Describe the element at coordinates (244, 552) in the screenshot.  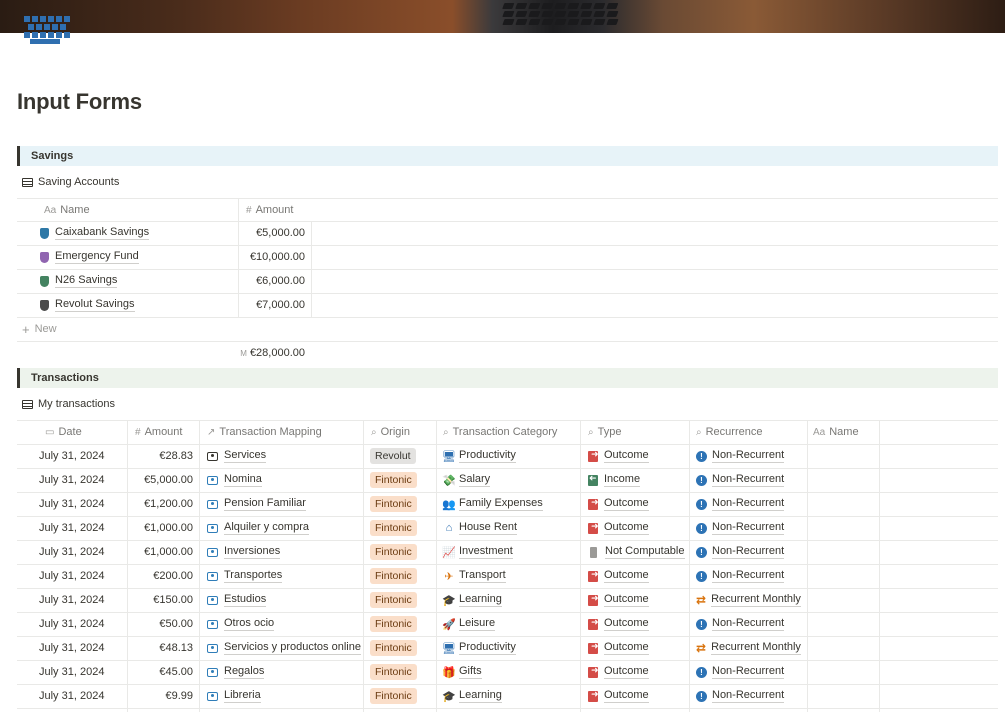
I see `transaction-mapping-link: Inversiones` at that location.